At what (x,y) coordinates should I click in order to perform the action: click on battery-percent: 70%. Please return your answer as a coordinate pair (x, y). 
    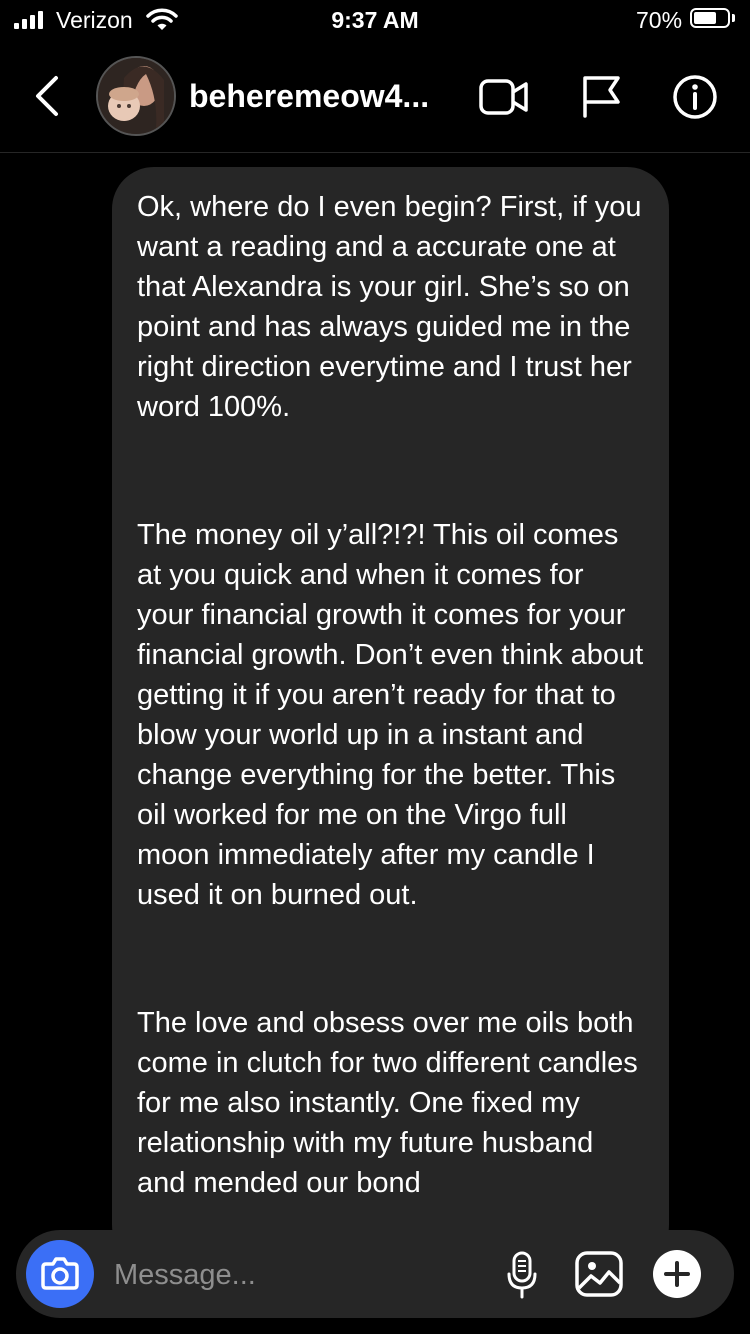
    Looking at the image, I should click on (659, 20).